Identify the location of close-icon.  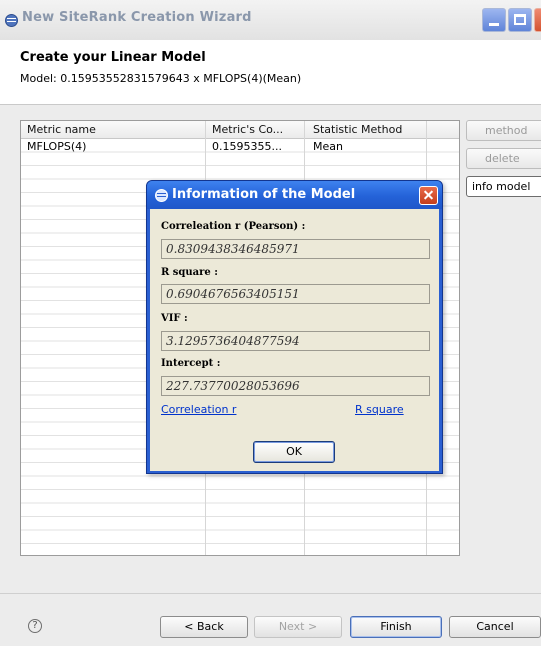
(537, 20).